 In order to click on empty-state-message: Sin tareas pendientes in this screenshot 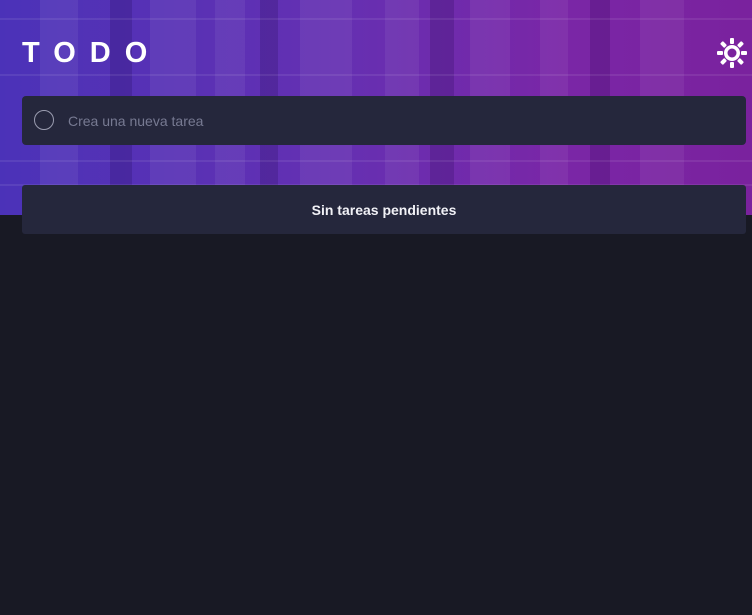, I will do `click(384, 209)`.